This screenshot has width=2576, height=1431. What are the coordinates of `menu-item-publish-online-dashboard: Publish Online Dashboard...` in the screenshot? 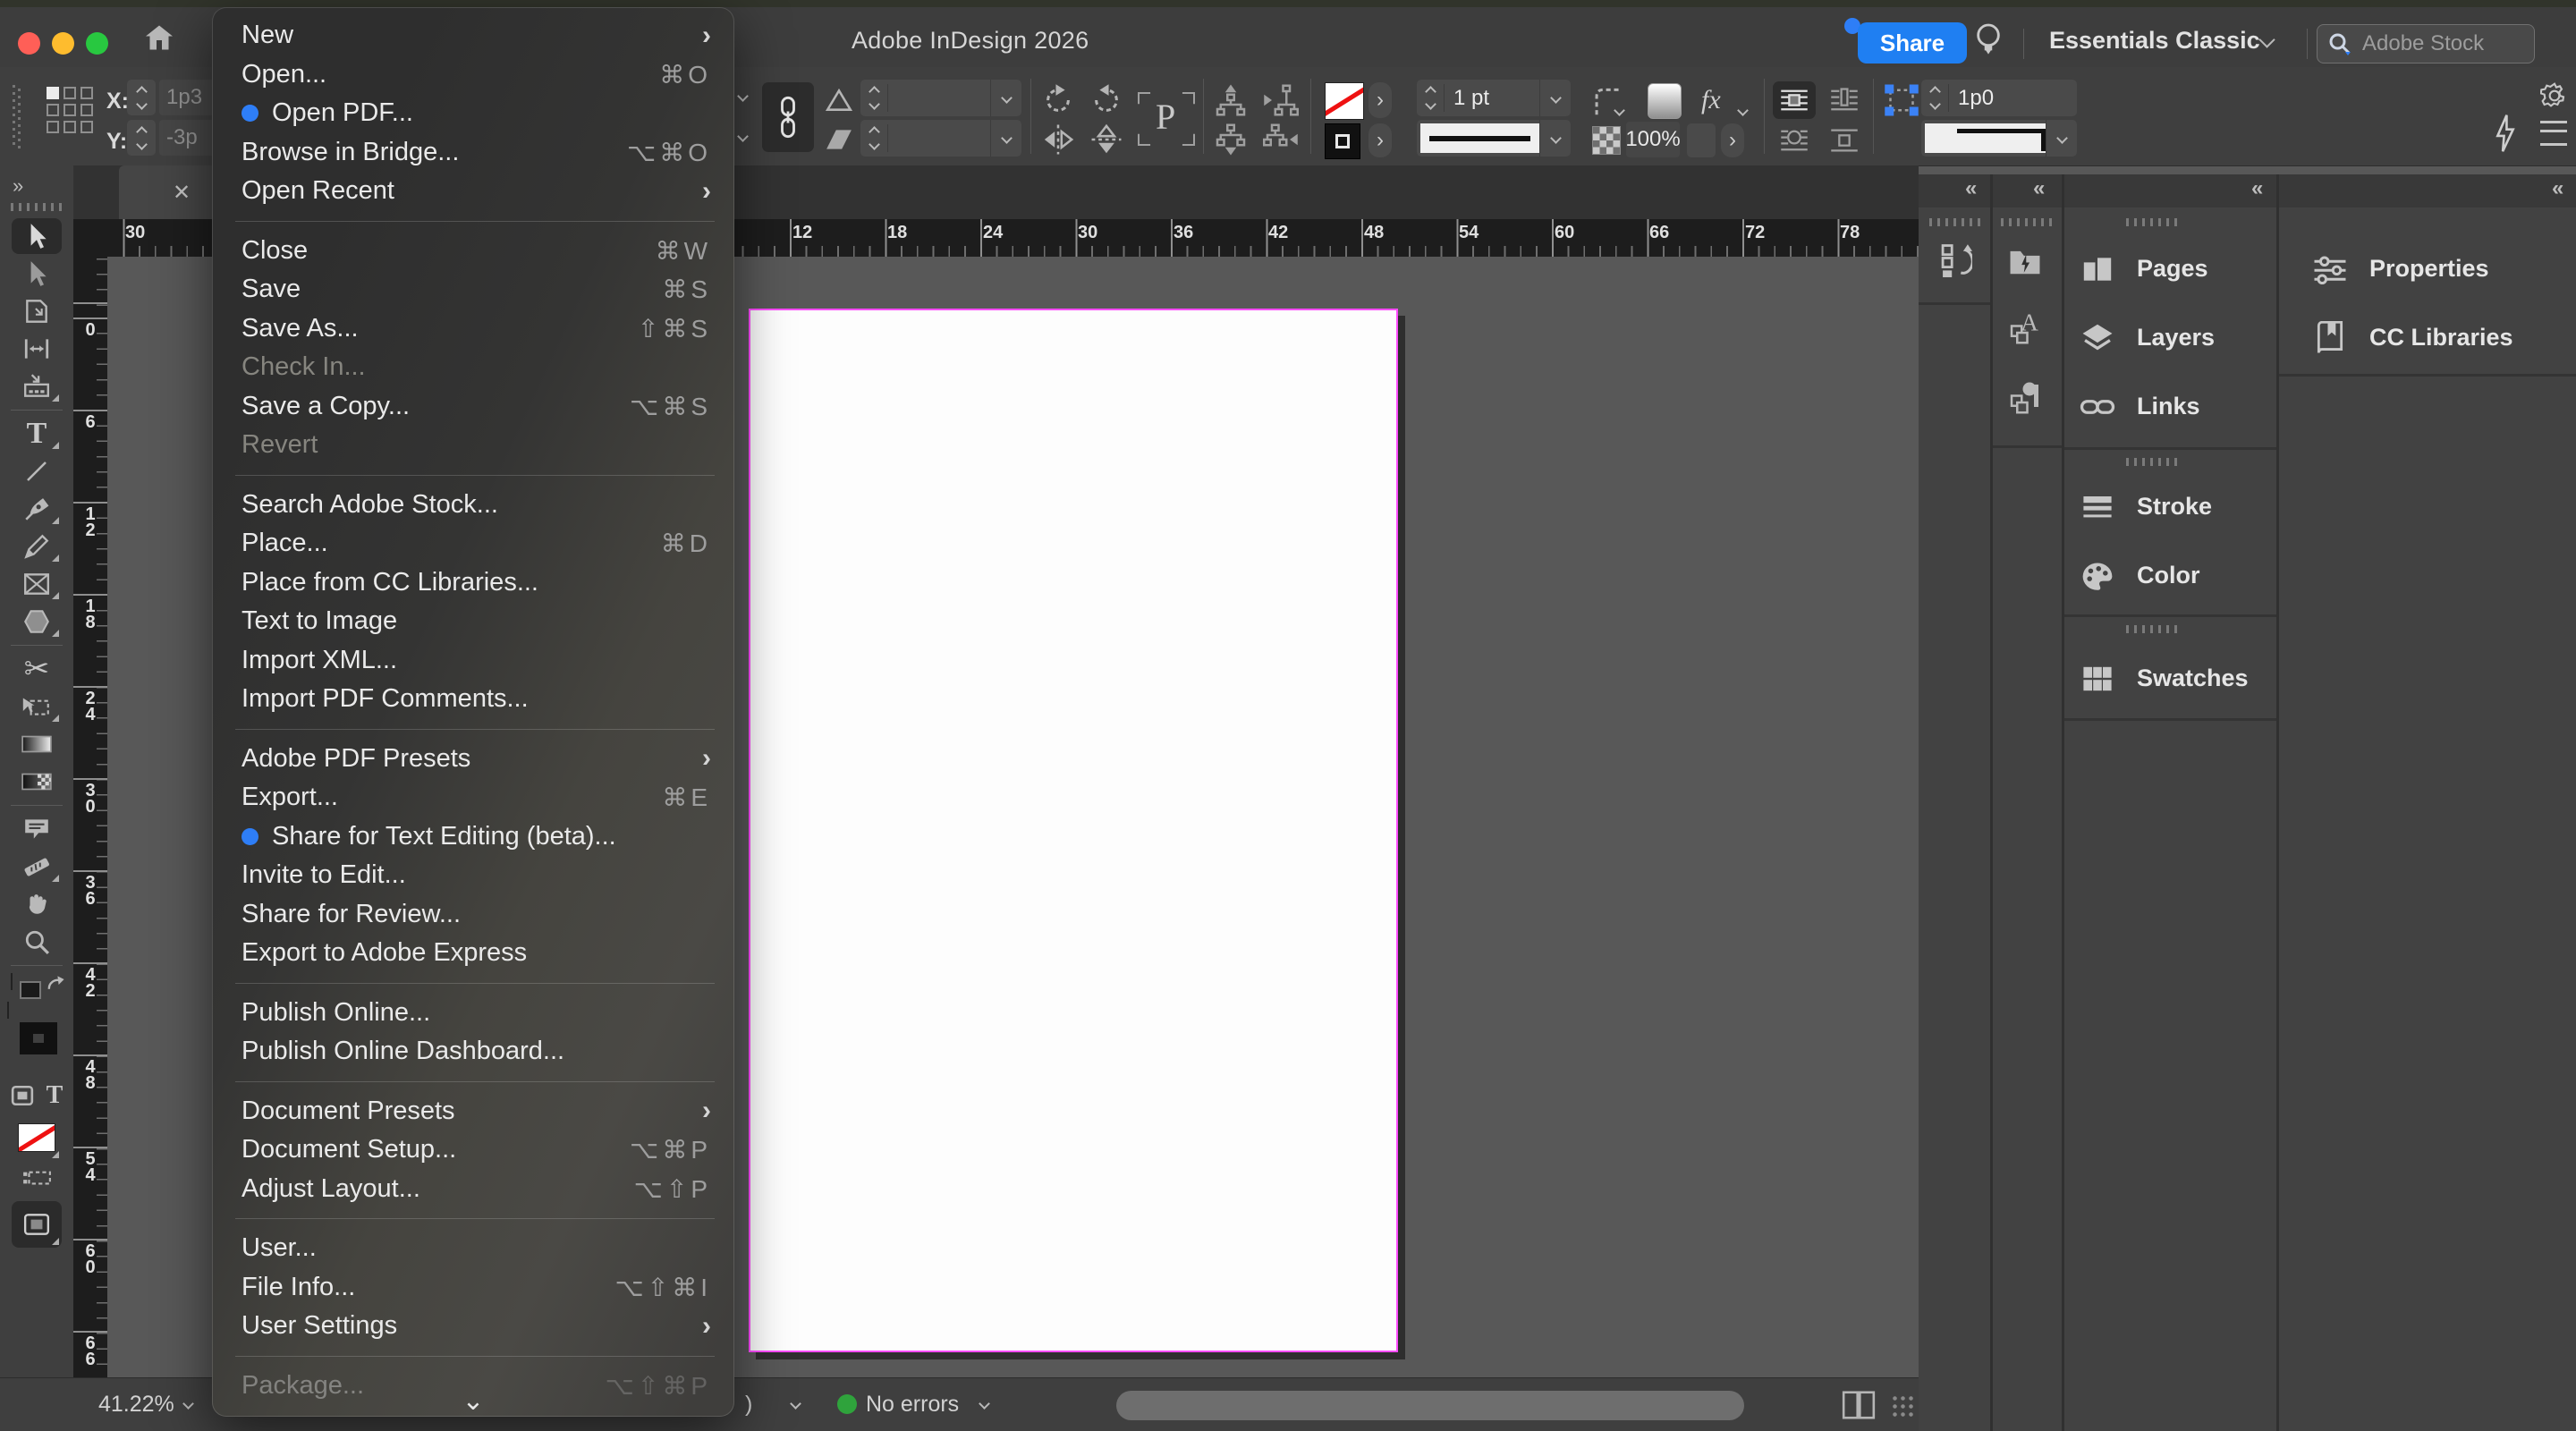 It's located at (473, 1051).